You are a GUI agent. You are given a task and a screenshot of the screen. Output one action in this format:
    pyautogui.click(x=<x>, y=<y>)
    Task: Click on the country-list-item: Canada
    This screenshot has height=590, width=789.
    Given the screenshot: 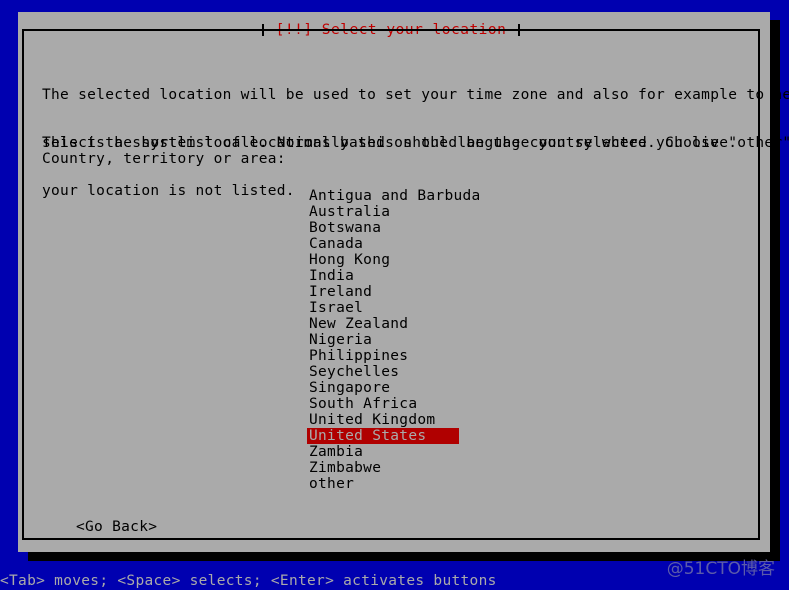 What is the action you would take?
    pyautogui.click(x=383, y=244)
    